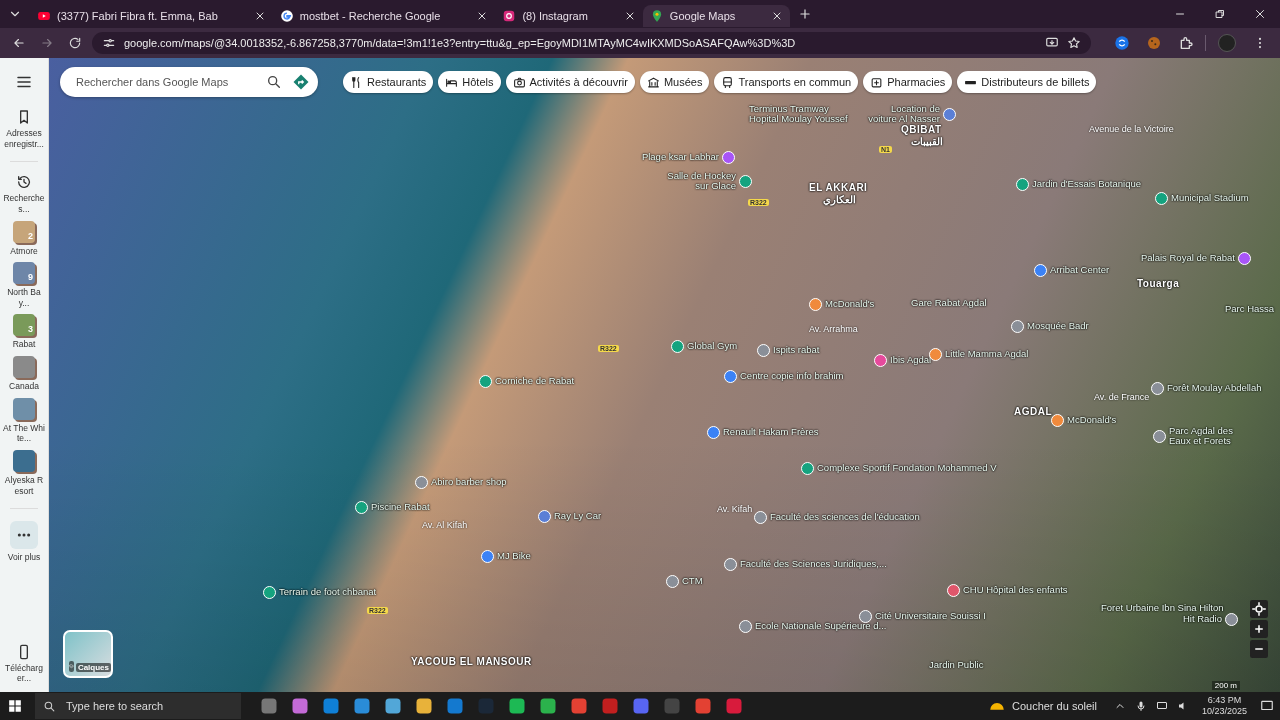 The height and width of the screenshot is (720, 1280). I want to click on place-label: Municipal Stadium, so click(1210, 198).